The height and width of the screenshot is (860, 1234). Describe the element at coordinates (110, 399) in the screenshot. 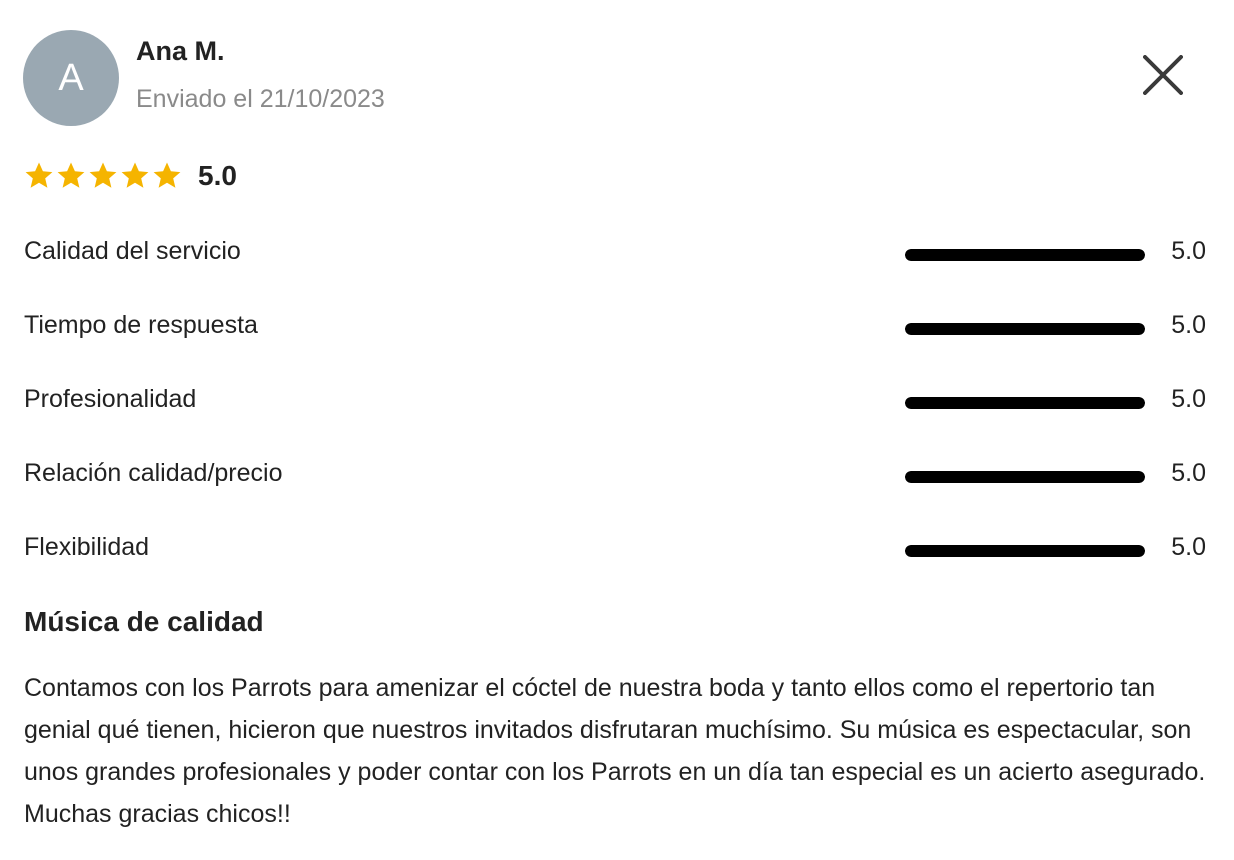

I see `criterion-label: Profesionalidad` at that location.